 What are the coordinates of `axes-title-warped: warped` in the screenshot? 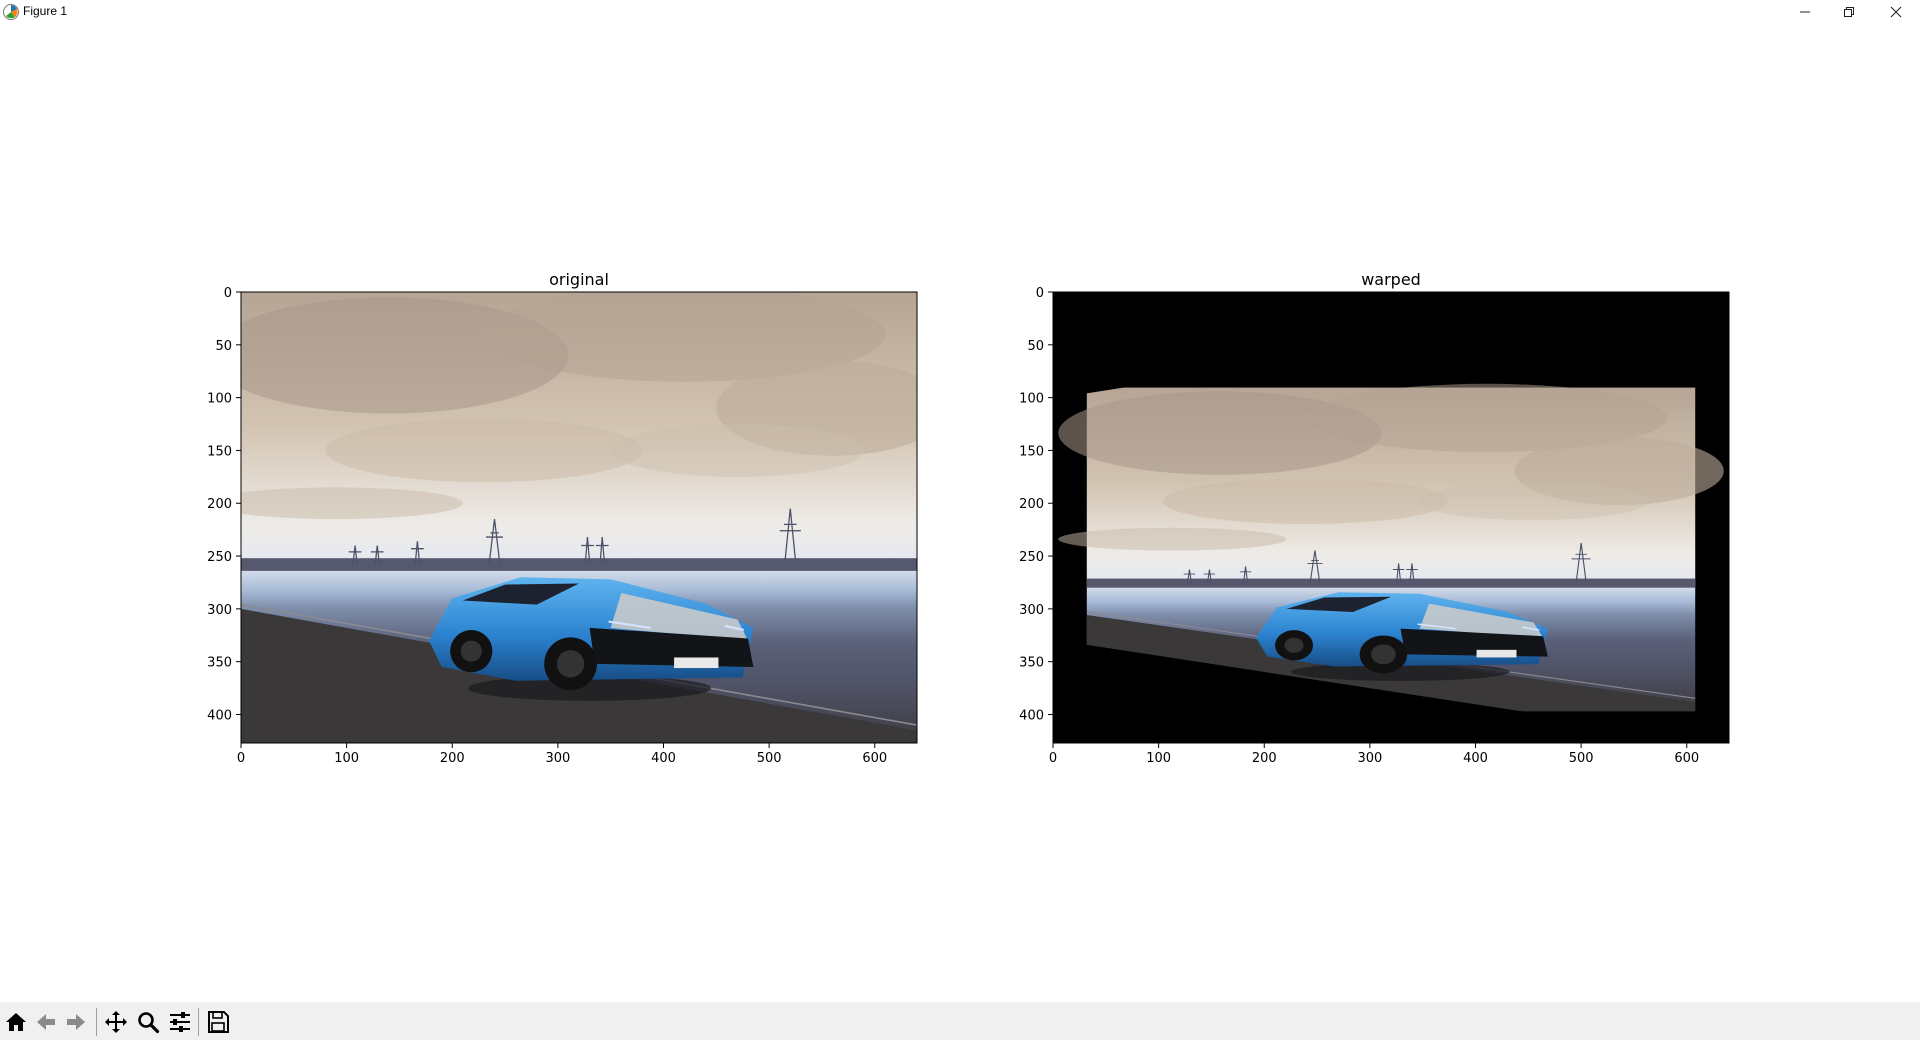 It's located at (1391, 279).